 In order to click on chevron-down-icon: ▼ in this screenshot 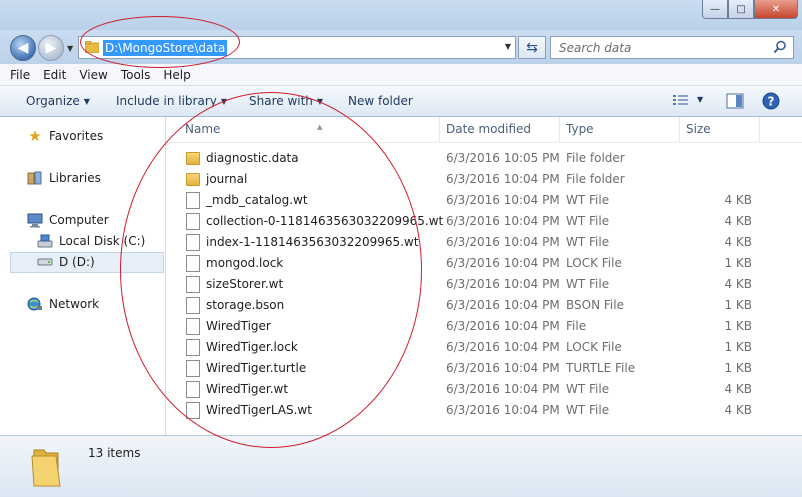, I will do `click(320, 101)`.